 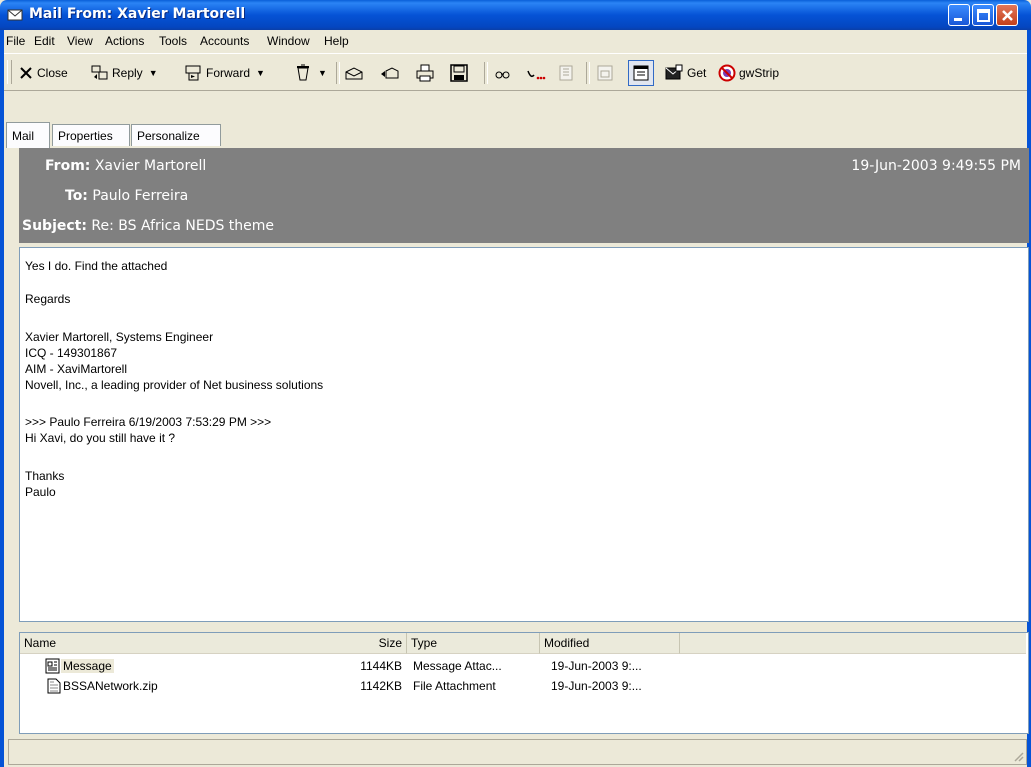 I want to click on close-label: Close, so click(x=52, y=73).